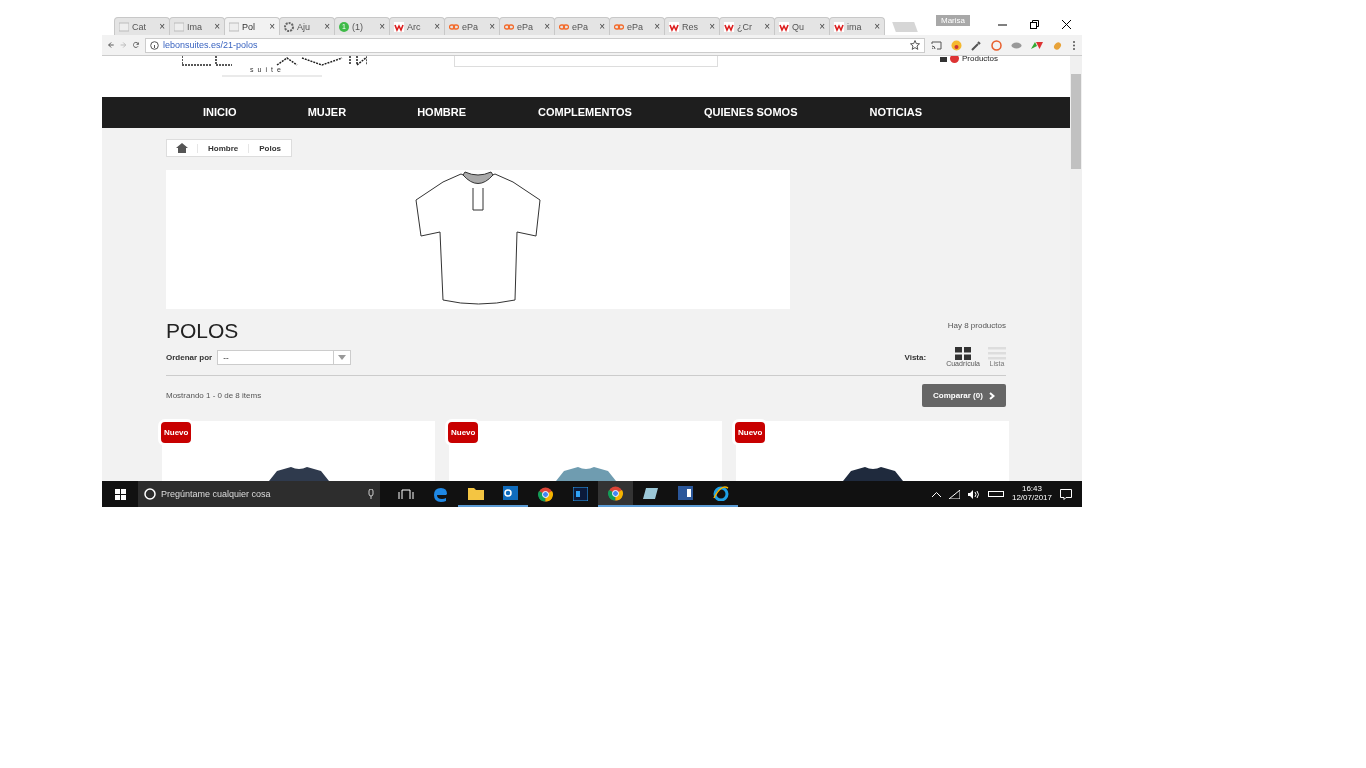 The width and height of the screenshot is (1366, 768). What do you see at coordinates (896, 112) in the screenshot?
I see `nav-link: NOTICIAS` at bounding box center [896, 112].